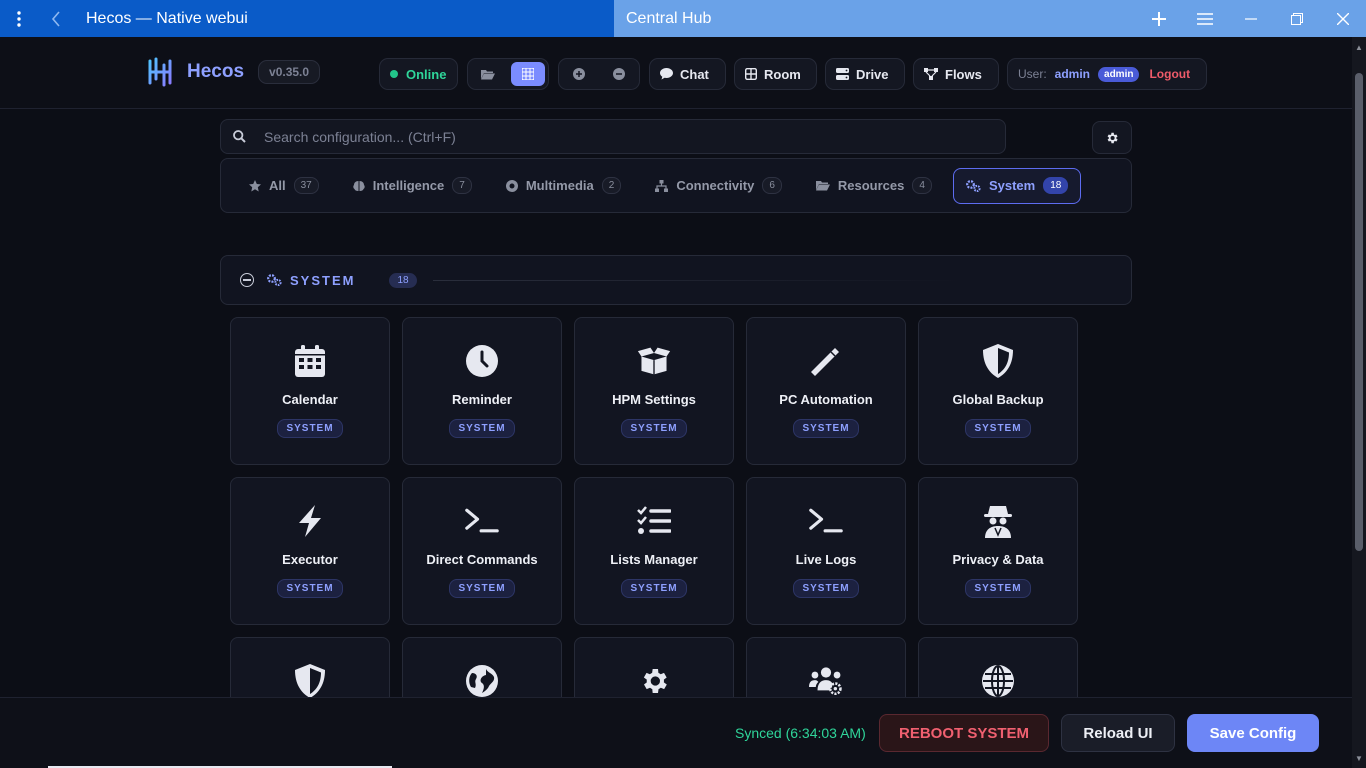 The height and width of the screenshot is (768, 1366). What do you see at coordinates (964, 733) in the screenshot?
I see `reboot-system-button: REBOOT SYSTEM` at bounding box center [964, 733].